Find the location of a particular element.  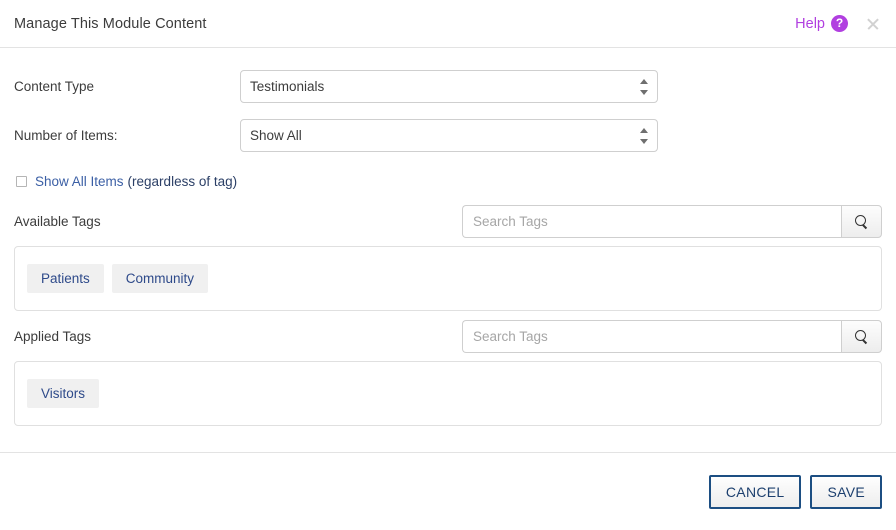

available-tags-search-button is located at coordinates (861, 221).